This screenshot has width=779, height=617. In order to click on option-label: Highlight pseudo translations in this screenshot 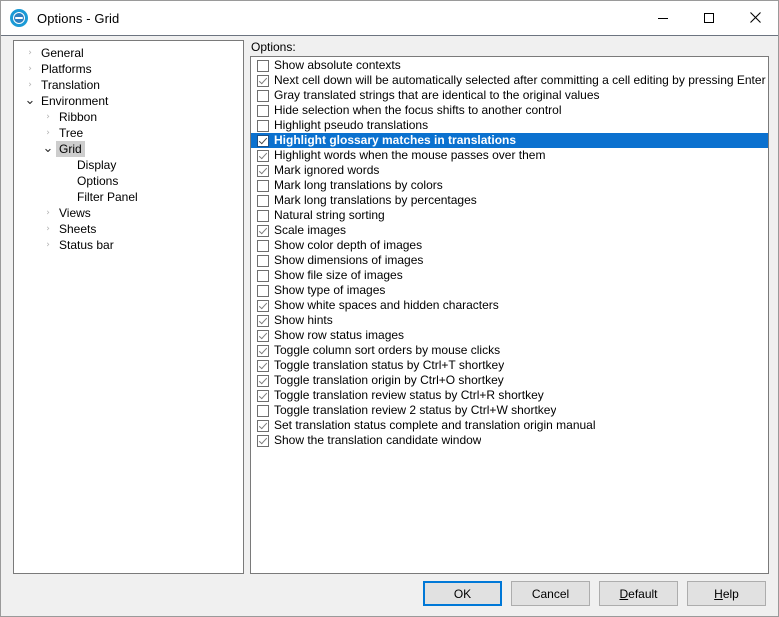, I will do `click(351, 125)`.